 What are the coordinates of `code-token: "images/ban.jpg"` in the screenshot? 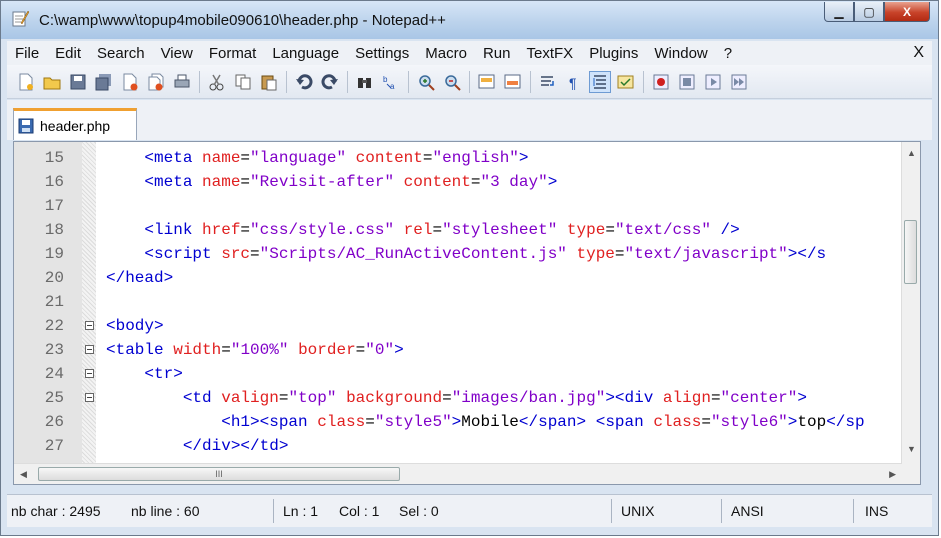 It's located at (528, 398).